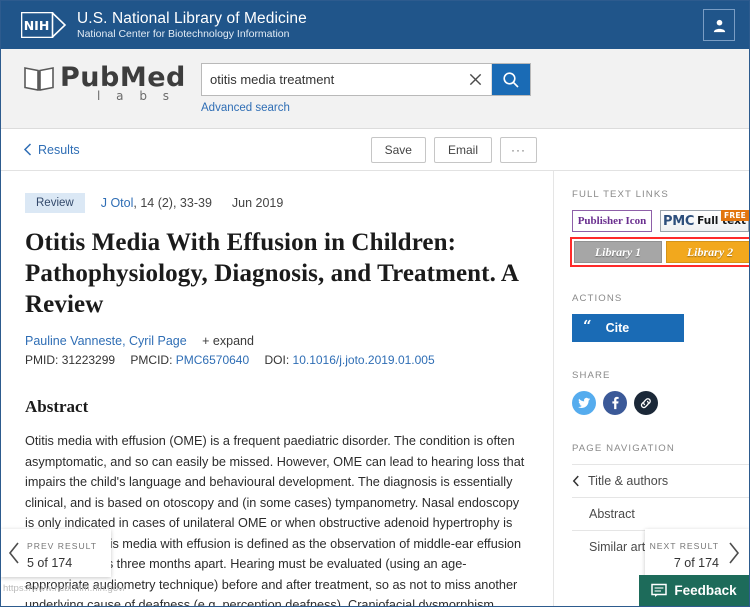 The width and height of the screenshot is (750, 607). What do you see at coordinates (462, 149) in the screenshot?
I see `email-button: Email` at bounding box center [462, 149].